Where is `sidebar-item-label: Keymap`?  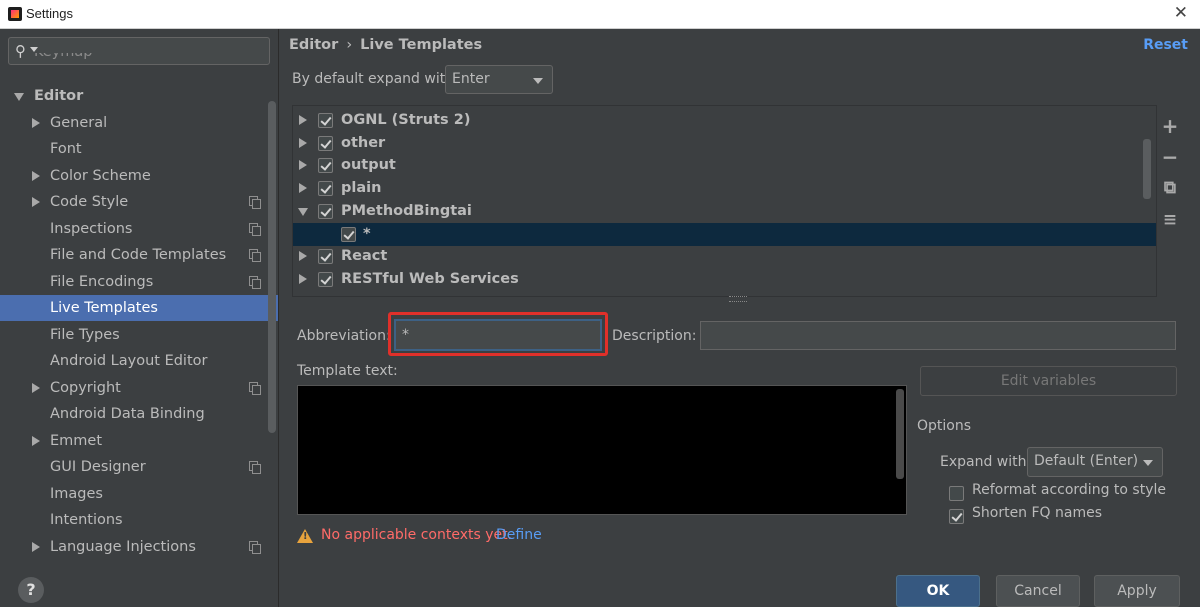 sidebar-item-label: Keymap is located at coordinates (63, 59).